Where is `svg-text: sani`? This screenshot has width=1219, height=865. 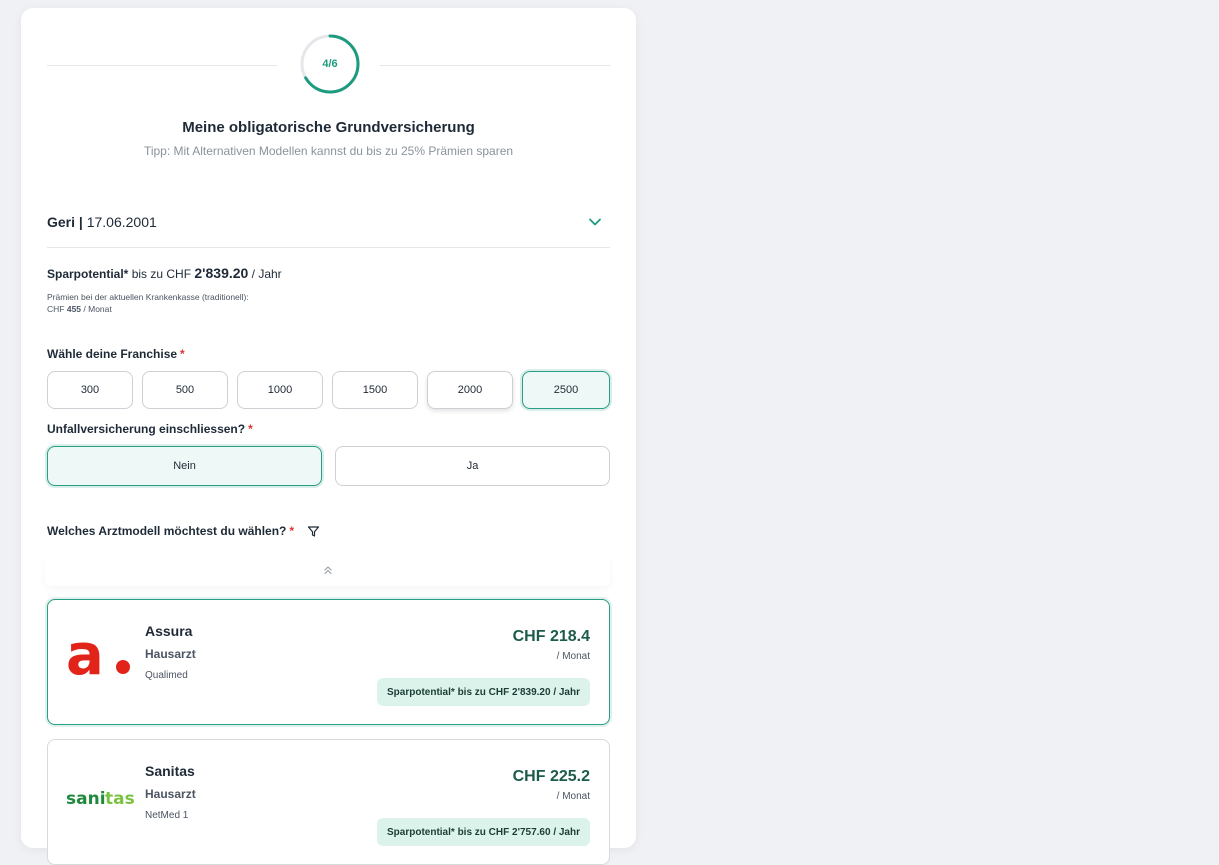
svg-text: sani is located at coordinates (86, 799).